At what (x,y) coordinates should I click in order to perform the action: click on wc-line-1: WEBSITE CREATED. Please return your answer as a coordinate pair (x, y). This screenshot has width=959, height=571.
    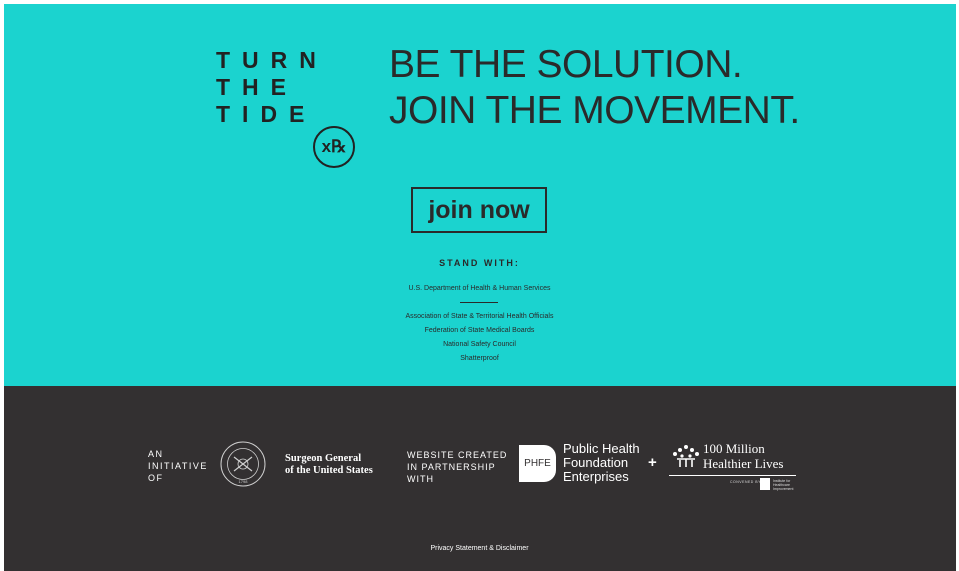
    Looking at the image, I should click on (457, 455).